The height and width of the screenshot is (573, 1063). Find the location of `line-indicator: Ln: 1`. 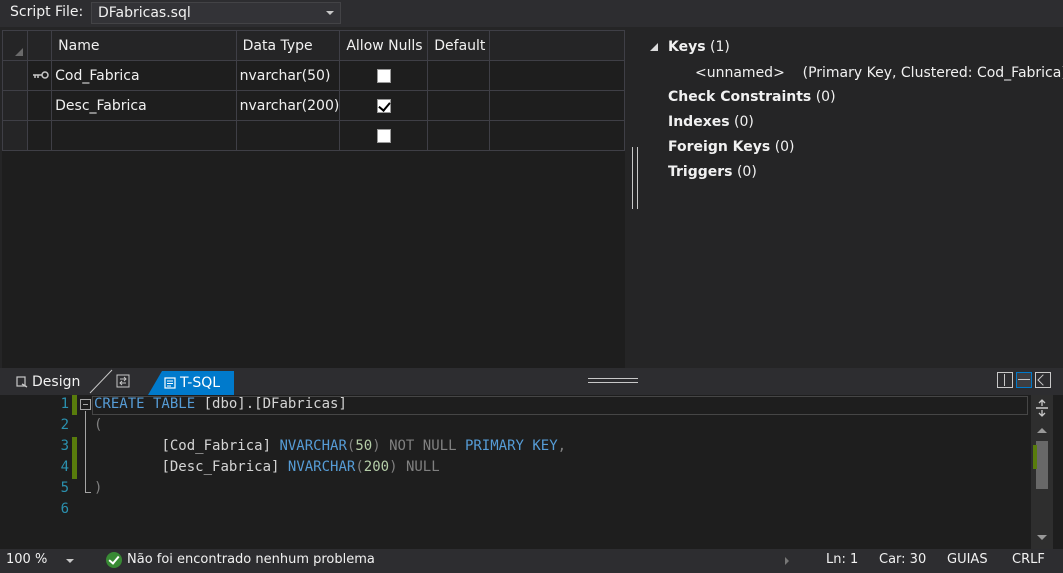

line-indicator: Ln: 1 is located at coordinates (842, 559).